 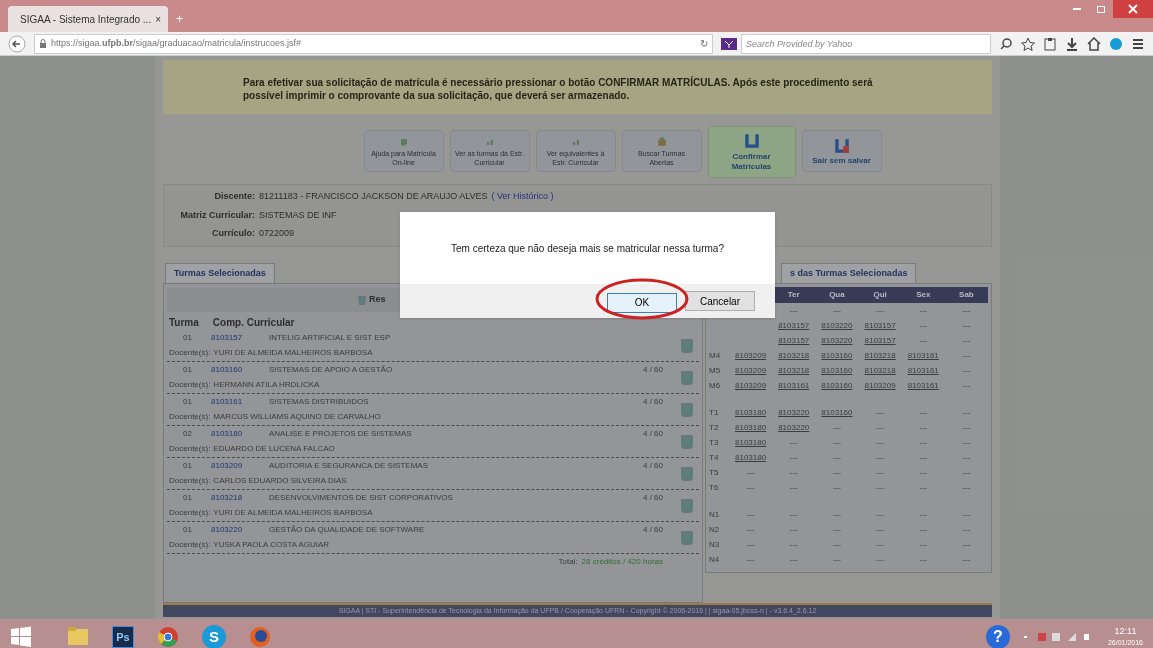 What do you see at coordinates (751, 152) in the screenshot?
I see `action-button: Confirmar Matrículas` at bounding box center [751, 152].